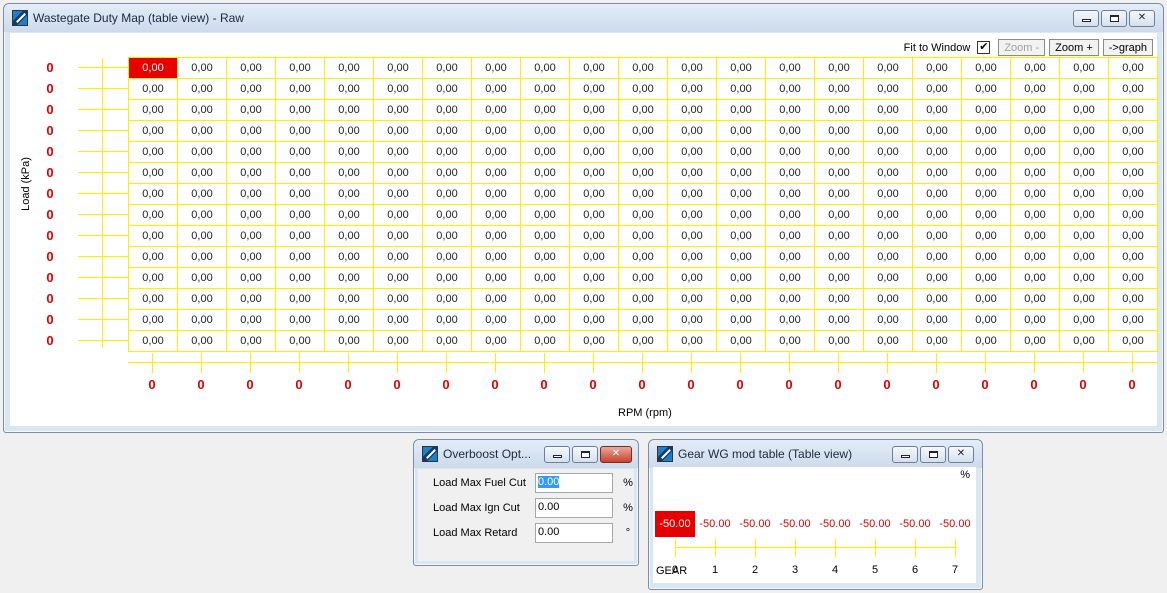 The height and width of the screenshot is (593, 1167). Describe the element at coordinates (933, 454) in the screenshot. I see `maximize-button` at that location.